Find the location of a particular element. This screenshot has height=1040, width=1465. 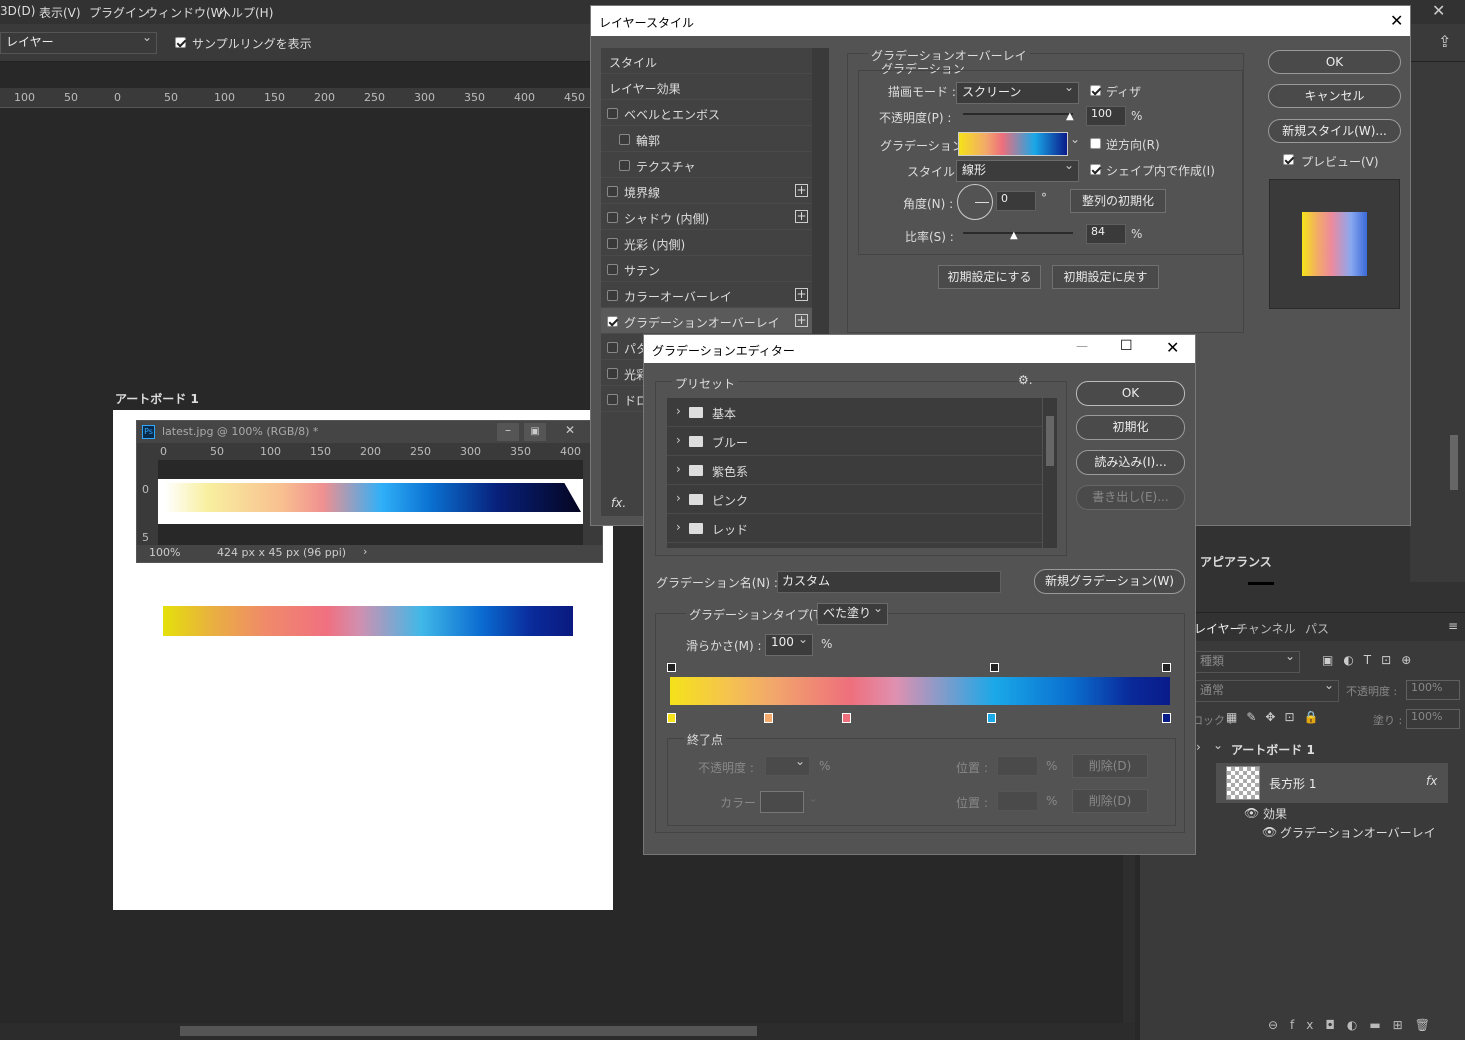

fx-menu-icon: fx. is located at coordinates (618, 503).